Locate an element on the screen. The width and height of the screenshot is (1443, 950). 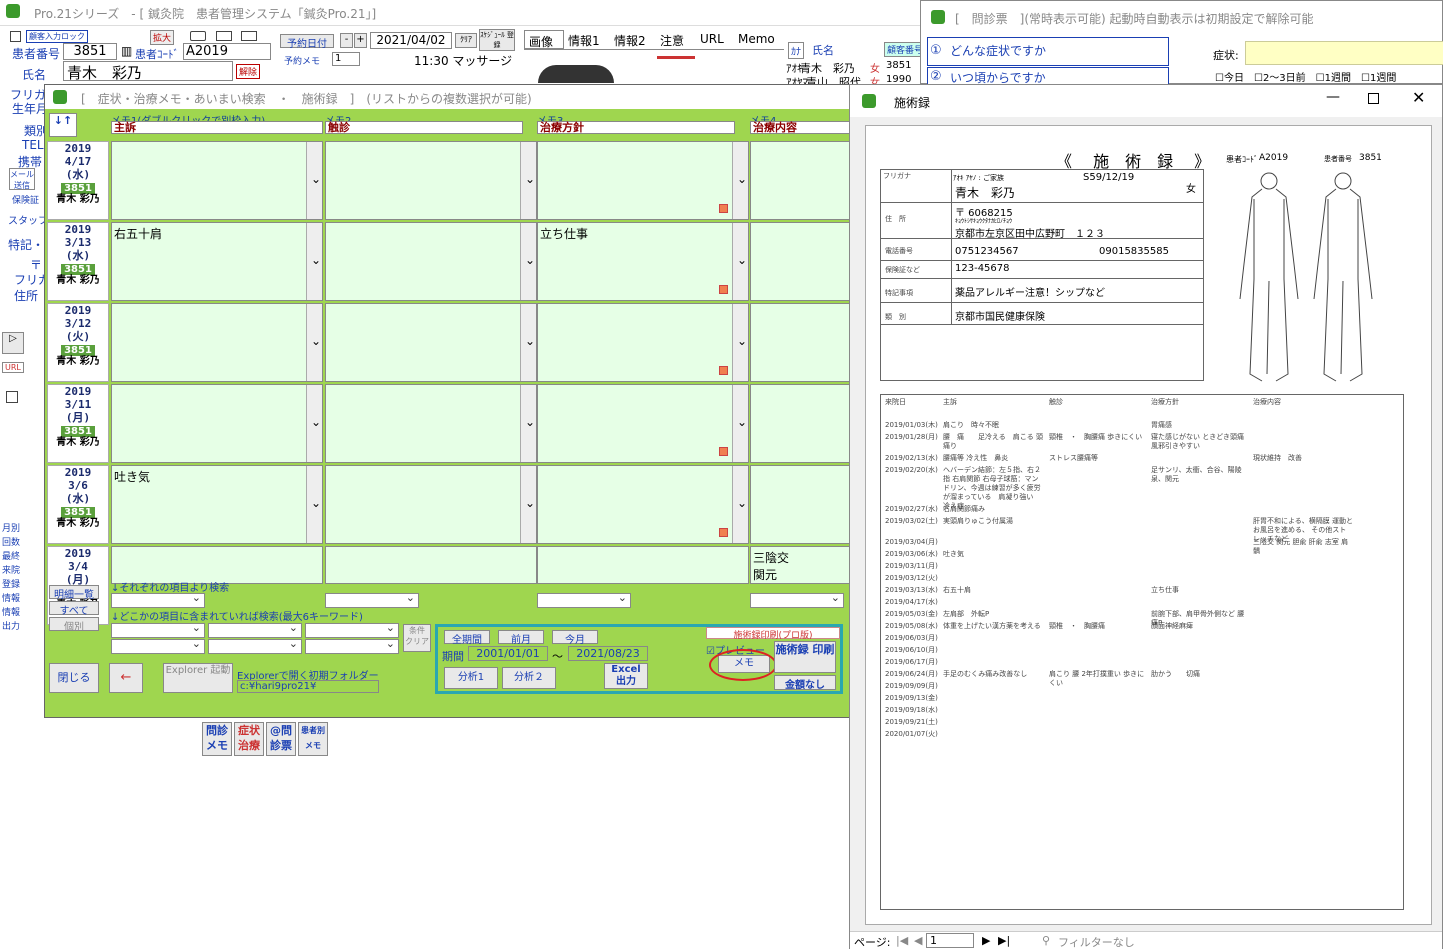
patient-memo-button: 患者別 メモ is located at coordinates (313, 739).